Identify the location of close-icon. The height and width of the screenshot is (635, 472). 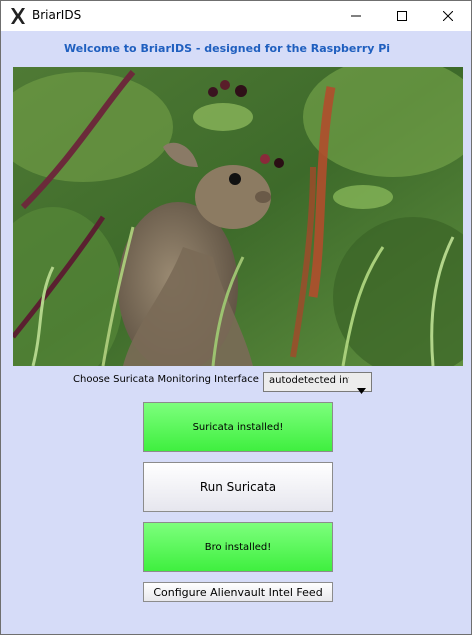
(448, 16).